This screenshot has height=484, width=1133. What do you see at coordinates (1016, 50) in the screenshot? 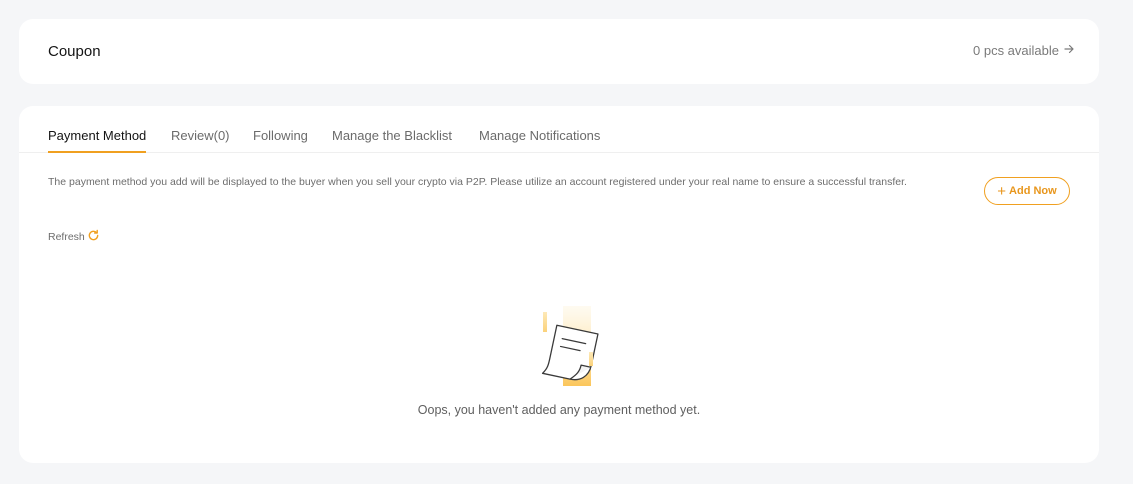
I see `coupon-available-label: 0 pcs available` at bounding box center [1016, 50].